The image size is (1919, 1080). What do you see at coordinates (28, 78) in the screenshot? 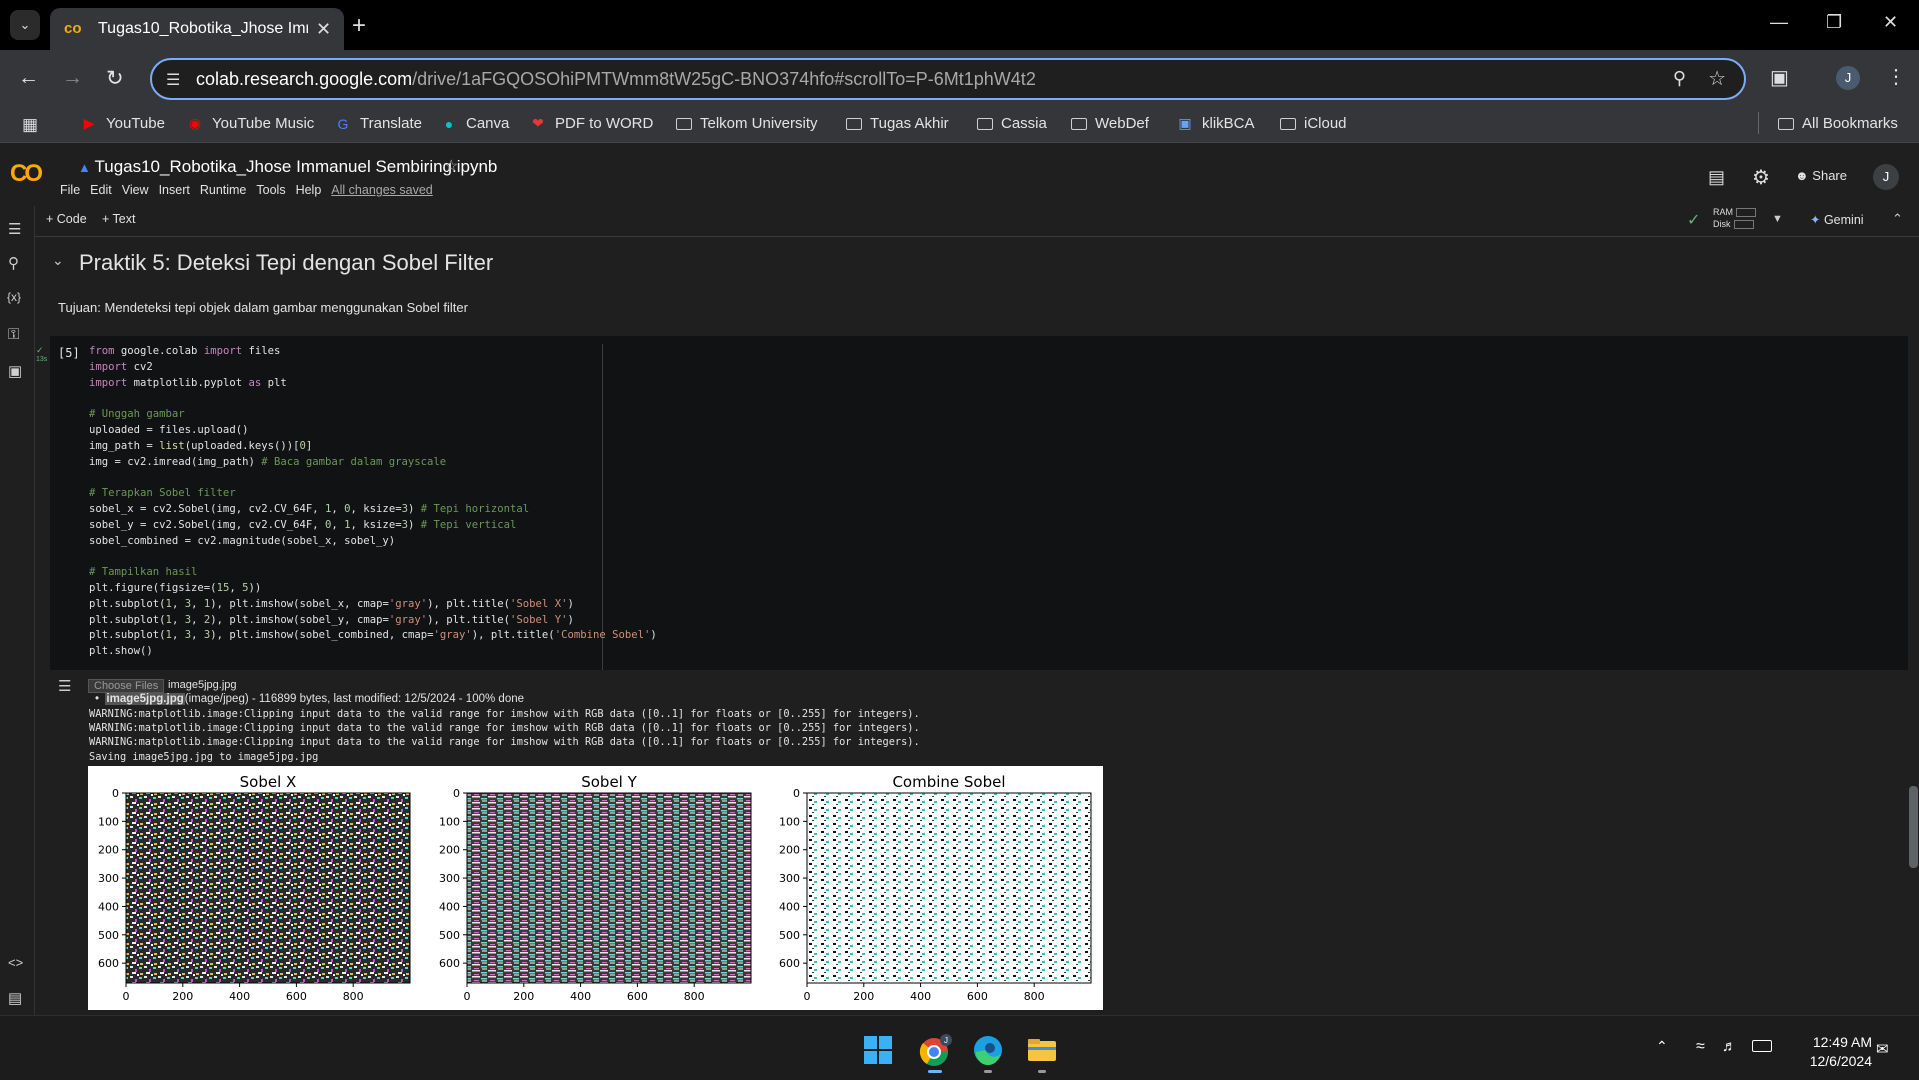
I see `back-arrow-icon: ←` at bounding box center [28, 78].